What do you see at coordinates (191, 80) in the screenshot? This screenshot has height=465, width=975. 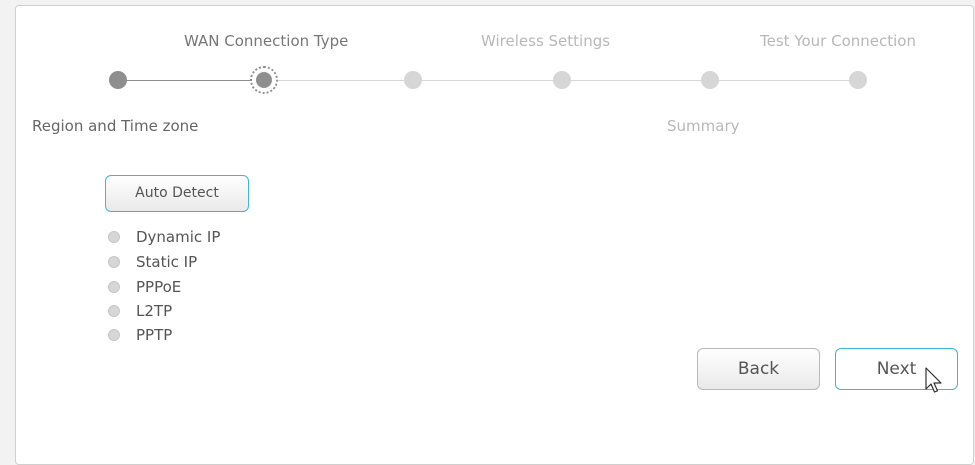 I see `progress-track-done` at bounding box center [191, 80].